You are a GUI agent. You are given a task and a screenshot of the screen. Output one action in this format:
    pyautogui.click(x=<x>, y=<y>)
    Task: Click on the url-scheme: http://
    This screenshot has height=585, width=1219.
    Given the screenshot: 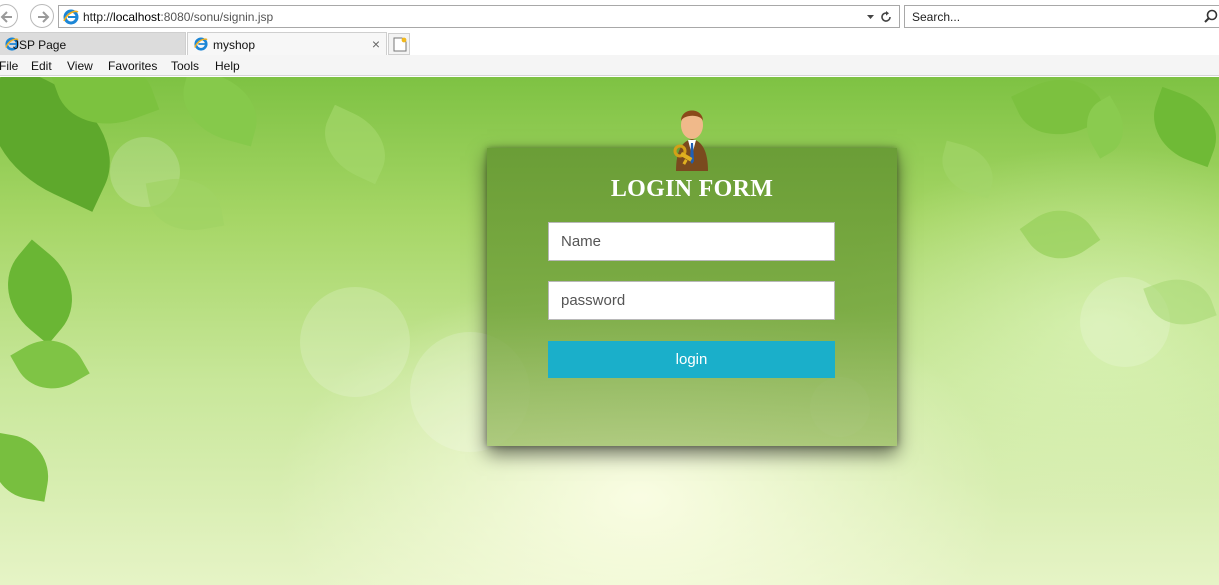 What is the action you would take?
    pyautogui.click(x=98, y=17)
    